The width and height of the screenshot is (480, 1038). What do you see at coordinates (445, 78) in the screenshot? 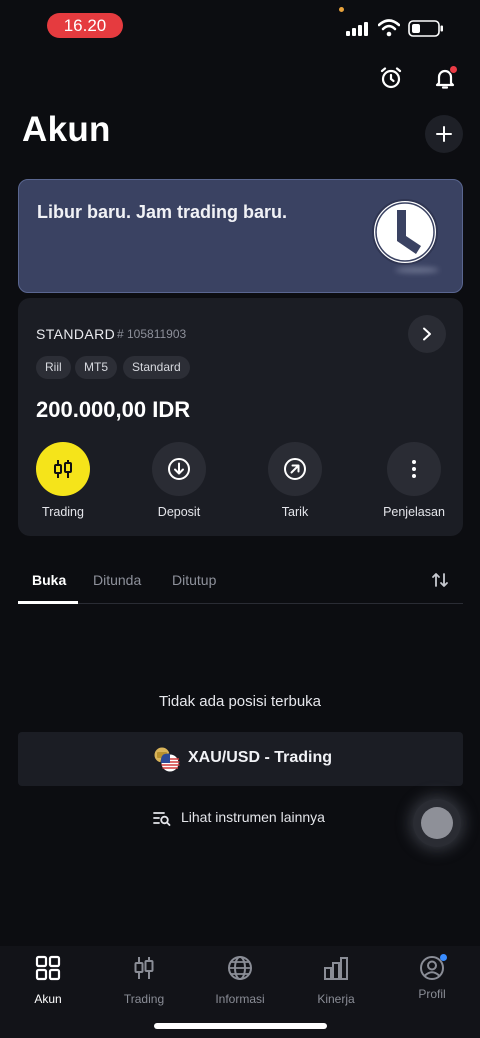
I see `notifications-button` at bounding box center [445, 78].